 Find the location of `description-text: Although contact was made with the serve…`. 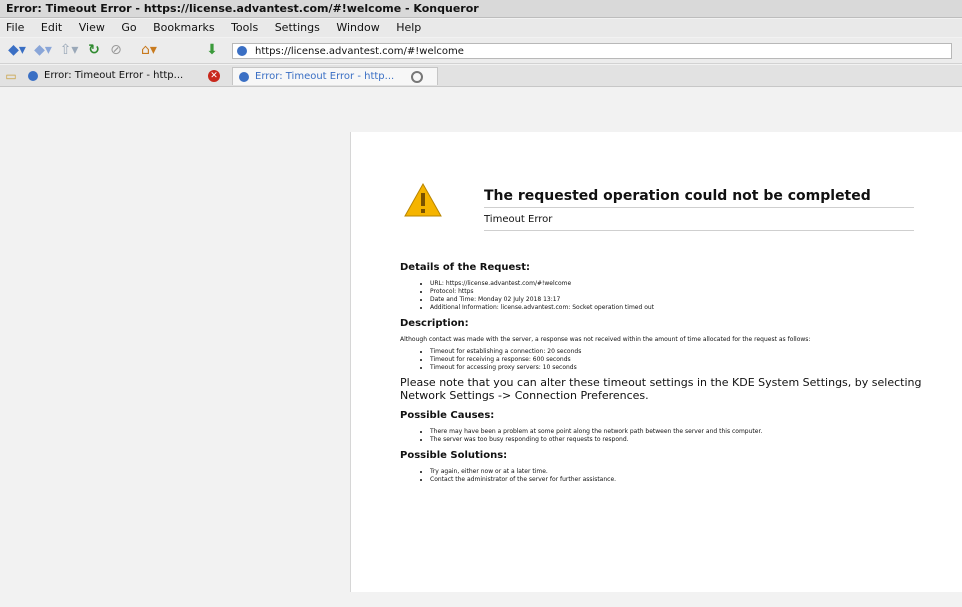

description-text: Although contact was made with the serve… is located at coordinates (605, 339).